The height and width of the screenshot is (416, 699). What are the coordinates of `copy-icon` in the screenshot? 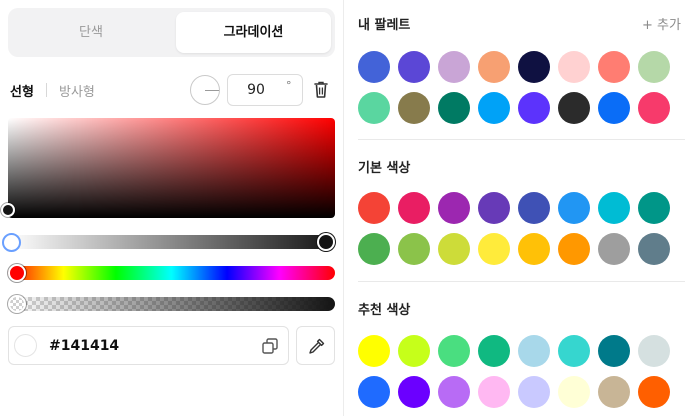 It's located at (270, 346).